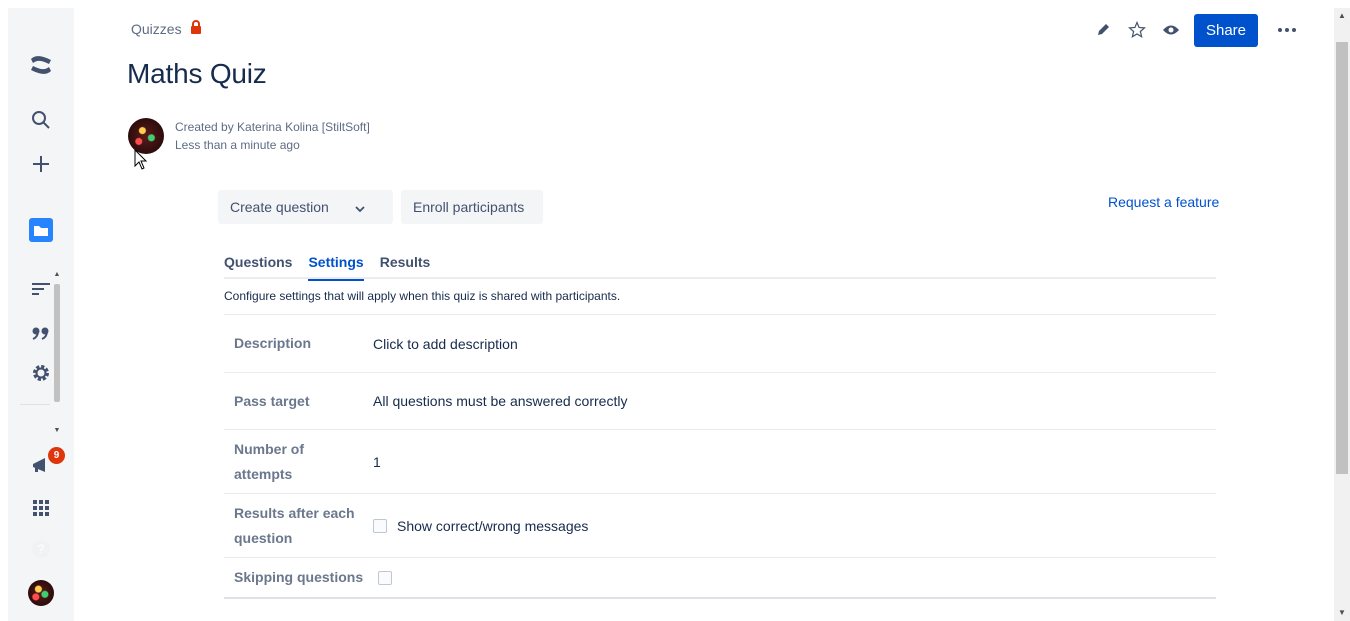  Describe the element at coordinates (272, 400) in the screenshot. I see `pass-target-label: Pass target` at that location.